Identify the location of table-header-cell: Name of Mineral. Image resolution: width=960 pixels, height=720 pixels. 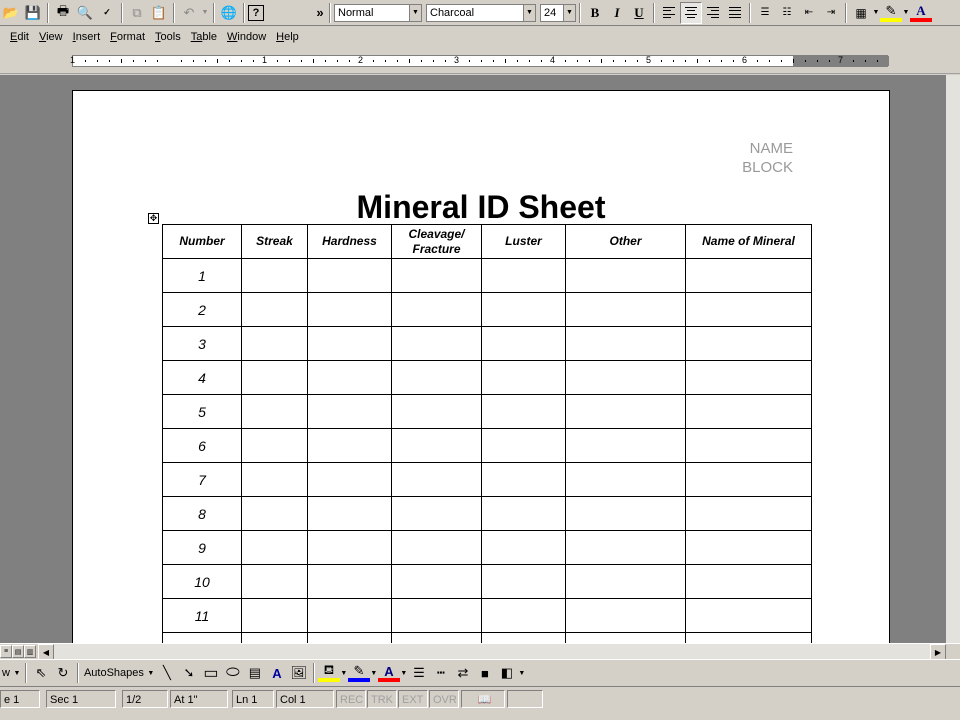
(748, 241).